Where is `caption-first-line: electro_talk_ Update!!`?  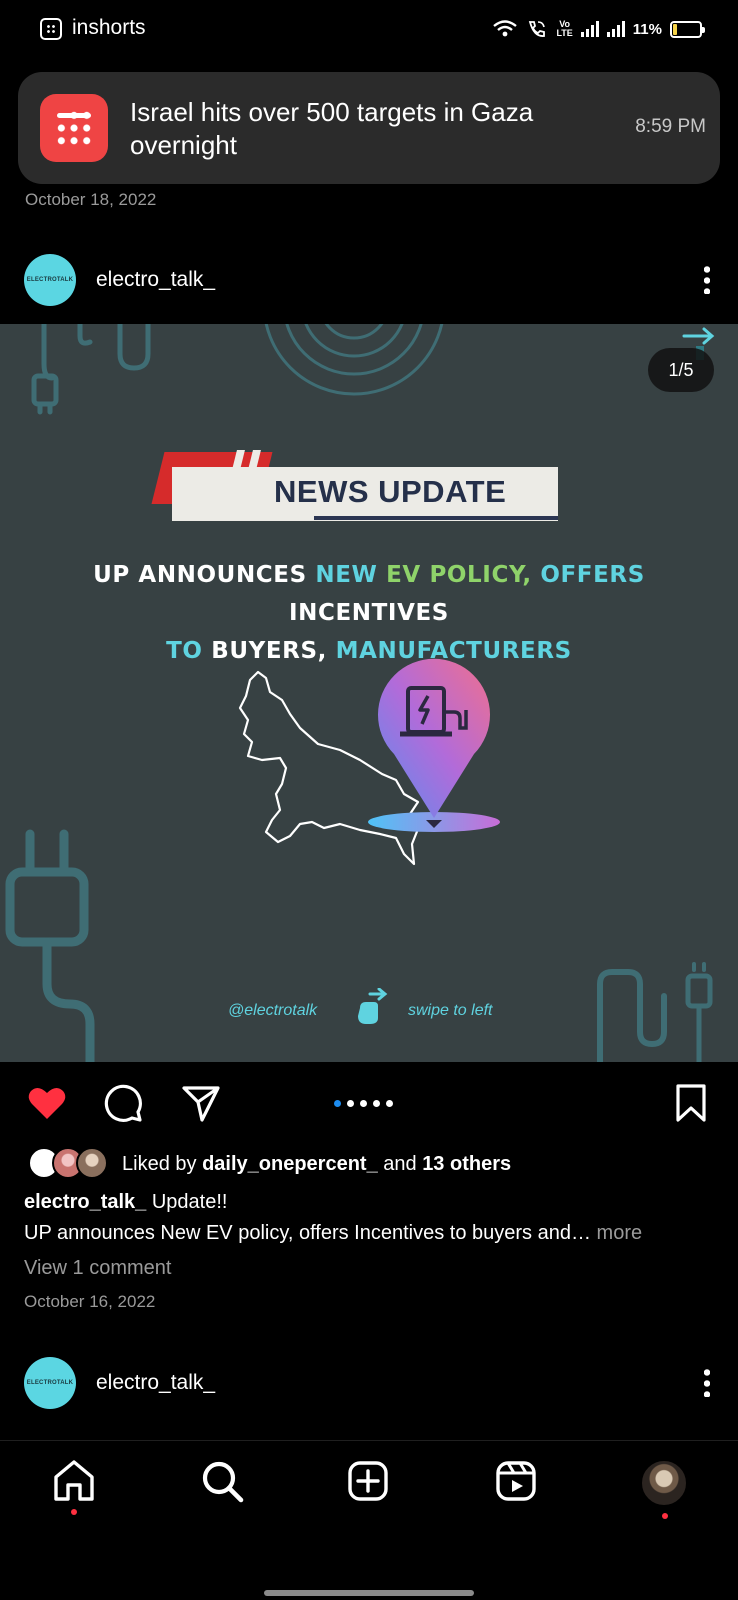
caption-first-line: electro_talk_ Update!! is located at coordinates (125, 1202).